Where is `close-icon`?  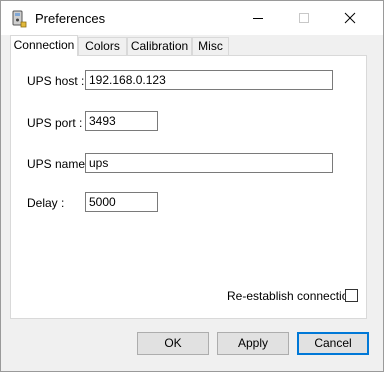 close-icon is located at coordinates (350, 18).